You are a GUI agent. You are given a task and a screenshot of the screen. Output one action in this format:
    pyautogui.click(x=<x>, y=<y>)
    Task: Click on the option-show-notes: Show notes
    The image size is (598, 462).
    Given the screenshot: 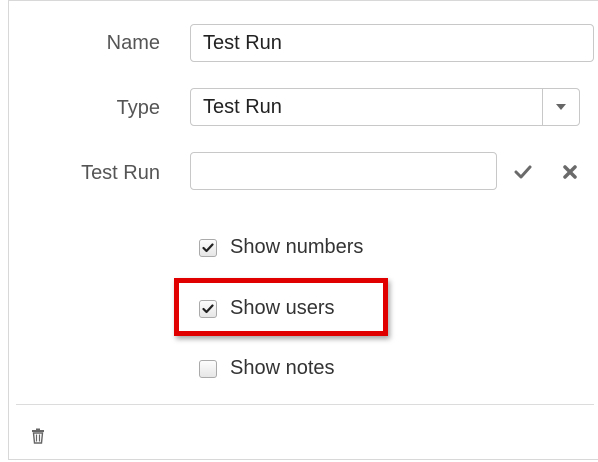 What is the action you would take?
    pyautogui.click(x=267, y=368)
    